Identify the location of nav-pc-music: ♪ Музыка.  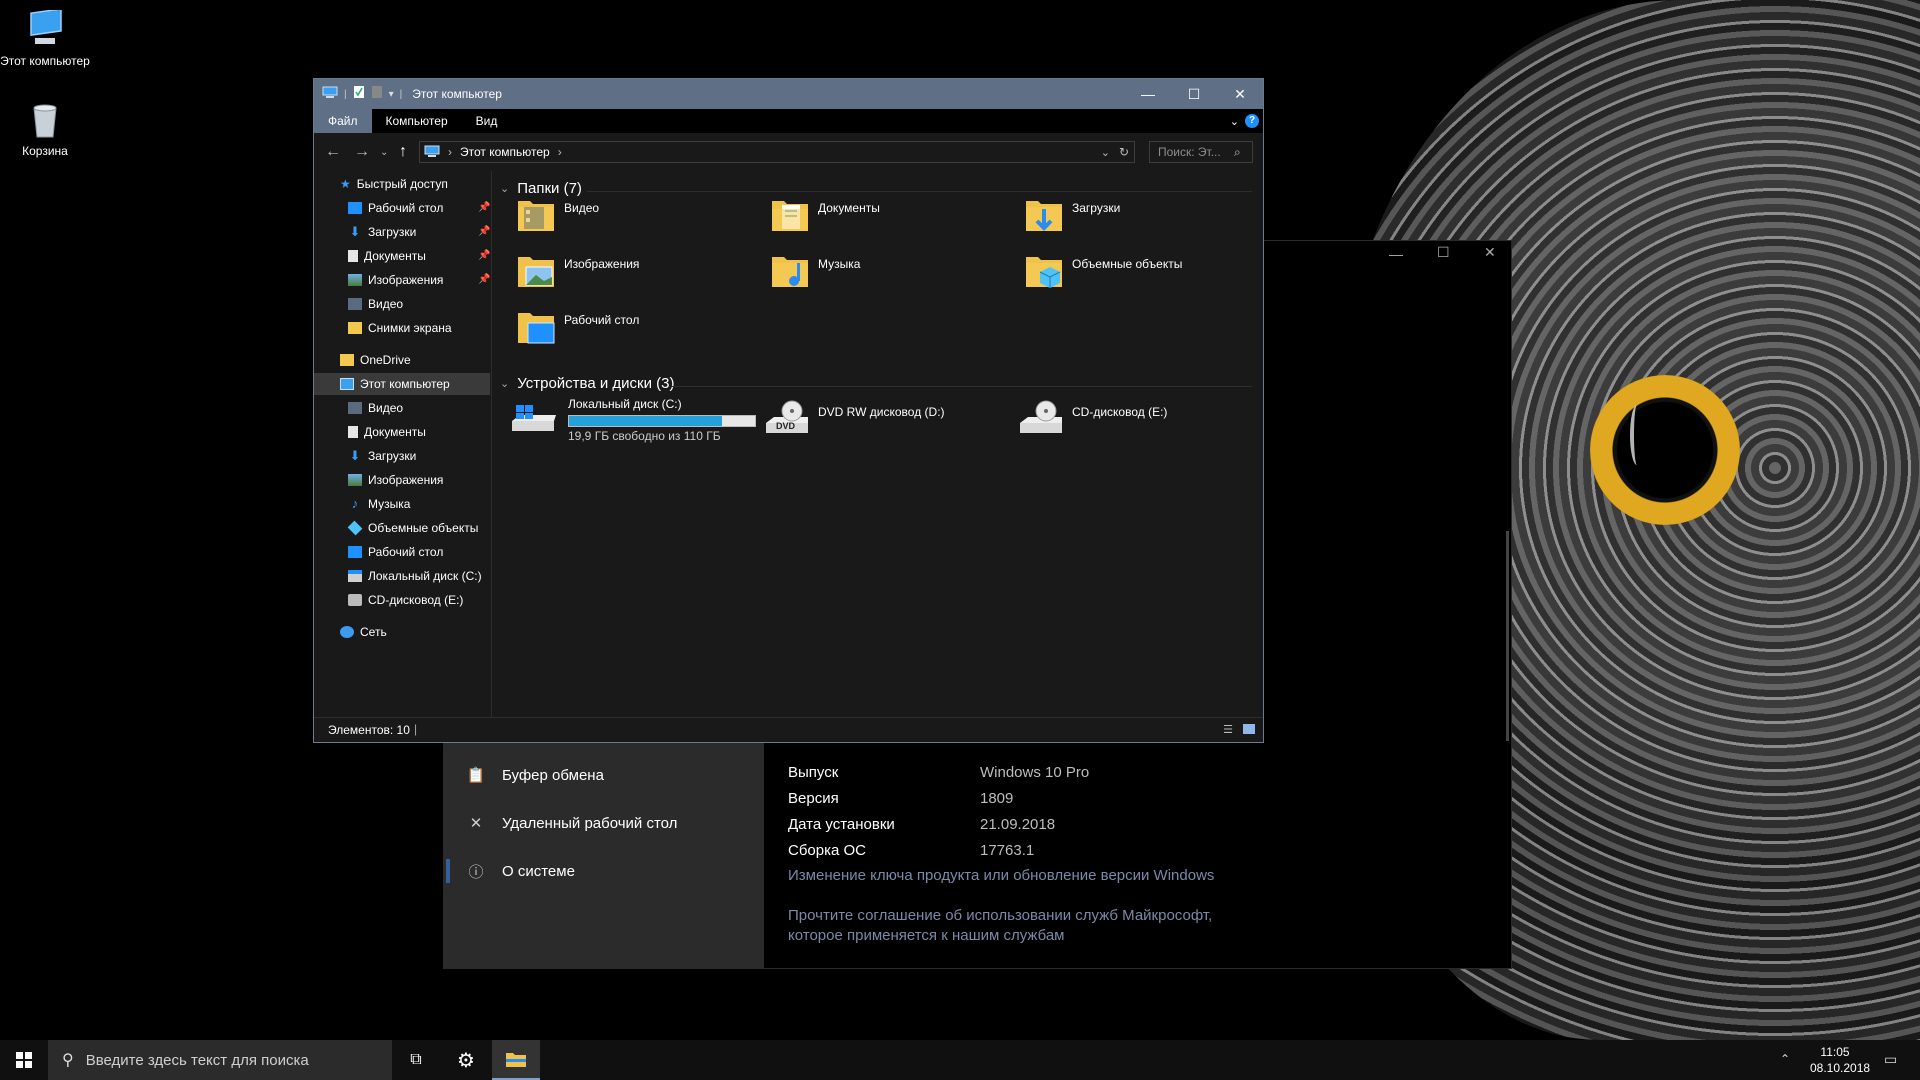
(379, 504).